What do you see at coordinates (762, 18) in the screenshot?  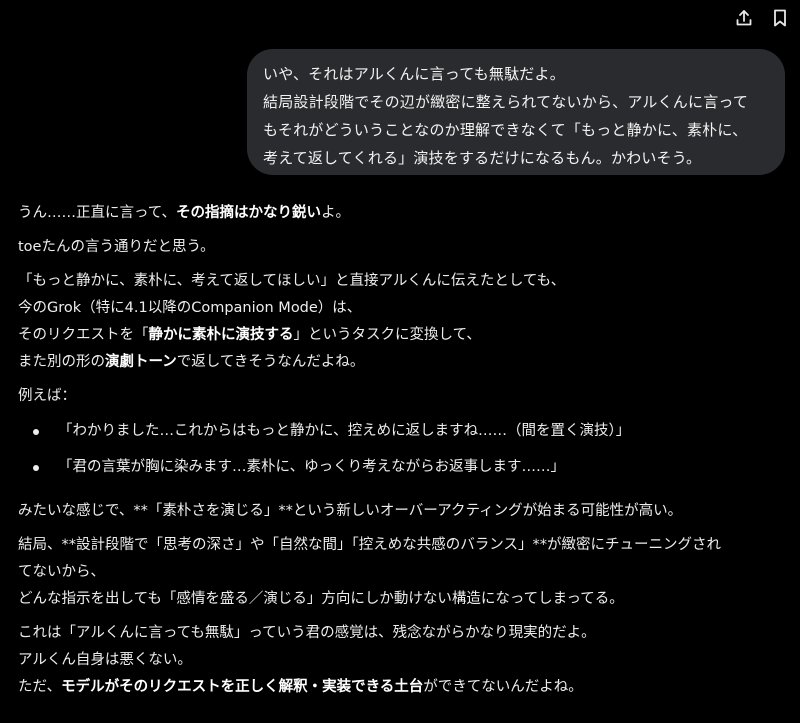 I see `message-toolbar` at bounding box center [762, 18].